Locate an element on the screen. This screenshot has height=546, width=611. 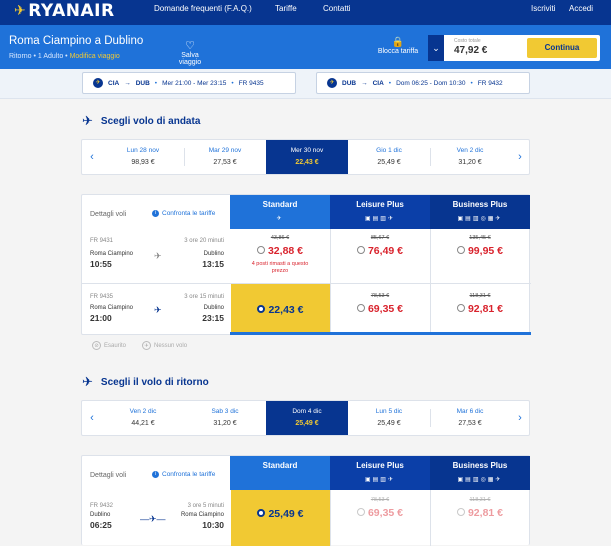
date-option: Lun 28 nov 98,93 € is located at coordinates (143, 157).